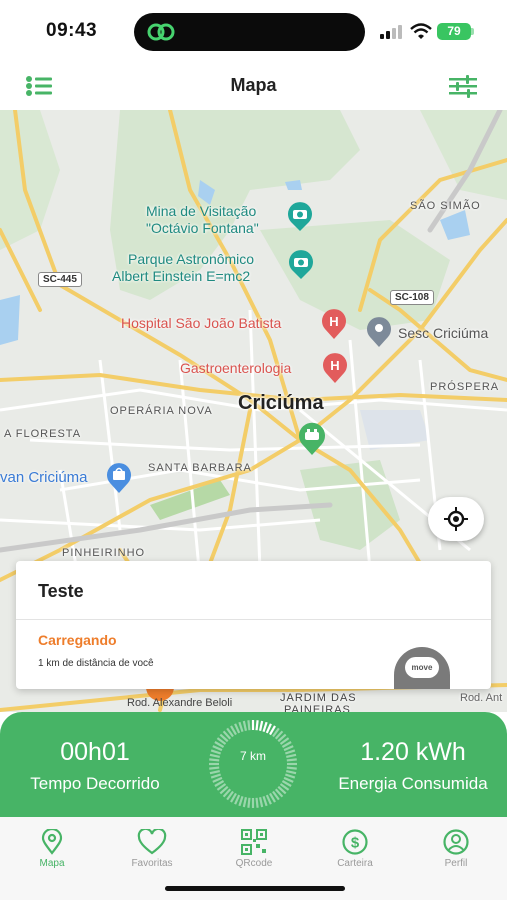 This screenshot has width=507, height=900. Describe the element at coordinates (413, 752) in the screenshot. I see `energy-consumed-value: 1.20 kWh` at that location.